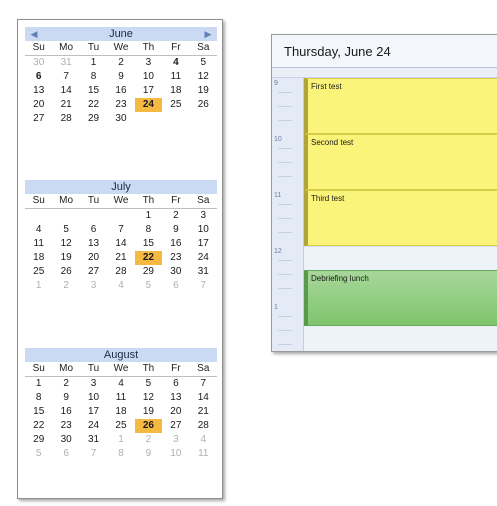  What do you see at coordinates (148, 258) in the screenshot?
I see `selected-day: 22` at bounding box center [148, 258].